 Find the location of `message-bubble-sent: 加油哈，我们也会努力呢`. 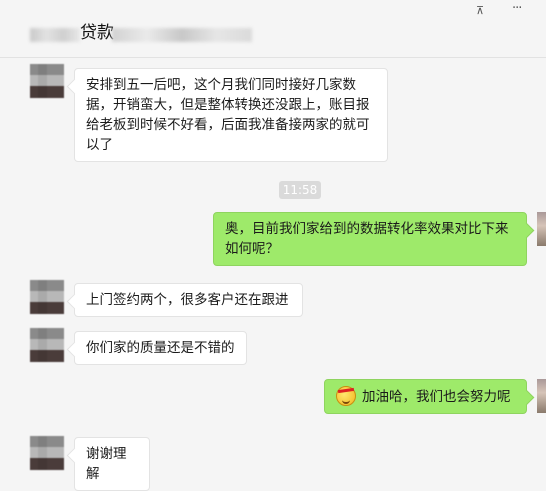

message-bubble-sent: 加油哈，我们也会努力呢 is located at coordinates (425, 396).